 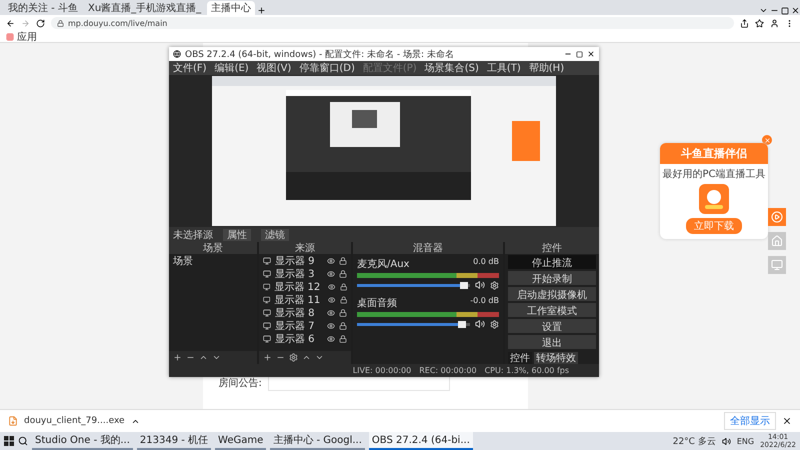 What do you see at coordinates (552, 342) in the screenshot?
I see `control-button: 退出` at bounding box center [552, 342].